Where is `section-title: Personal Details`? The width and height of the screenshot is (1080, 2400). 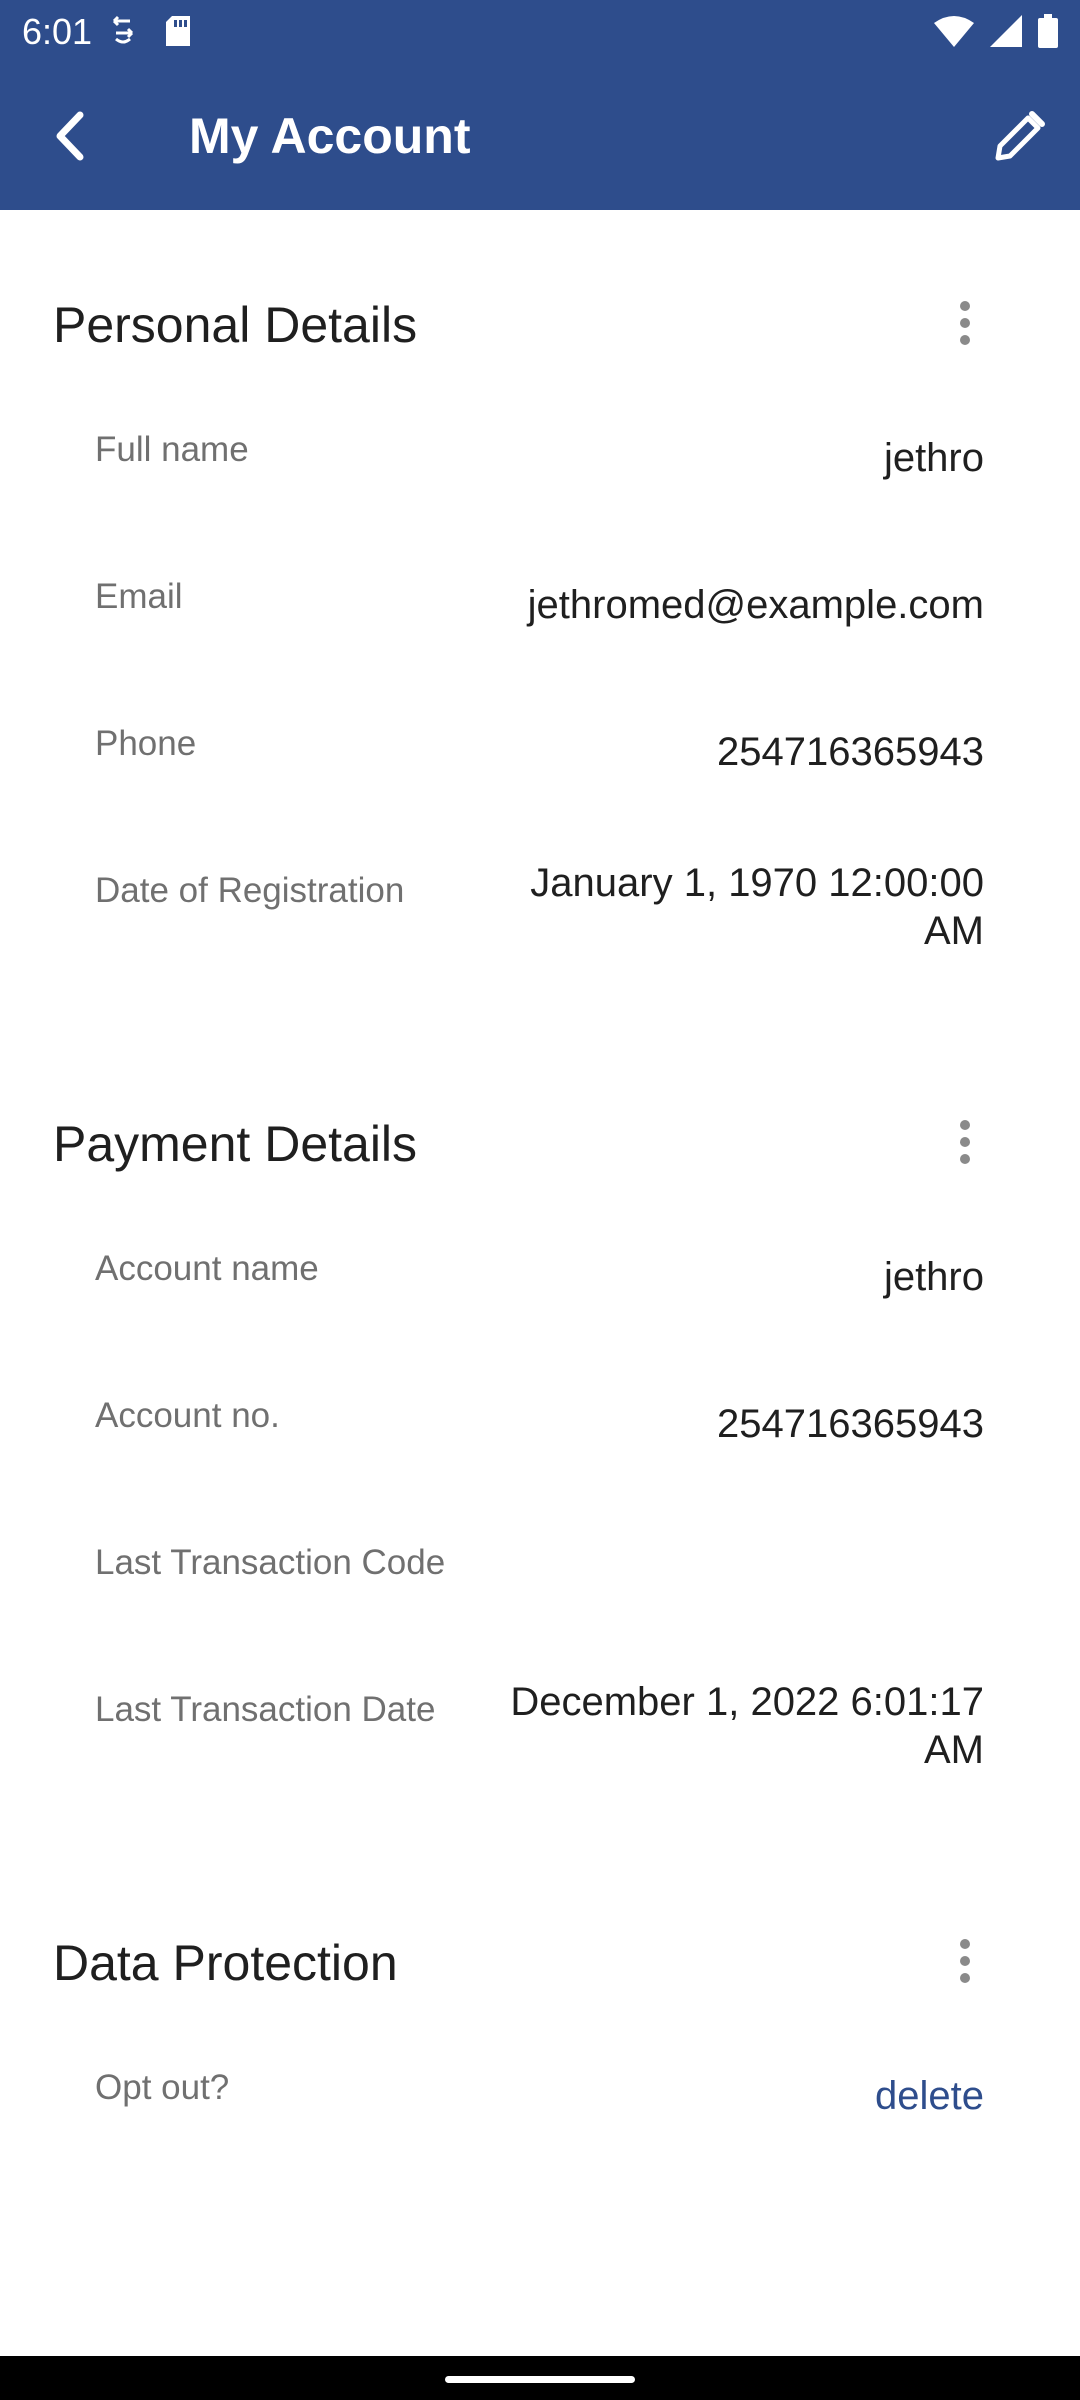
section-title: Personal Details is located at coordinates (235, 325).